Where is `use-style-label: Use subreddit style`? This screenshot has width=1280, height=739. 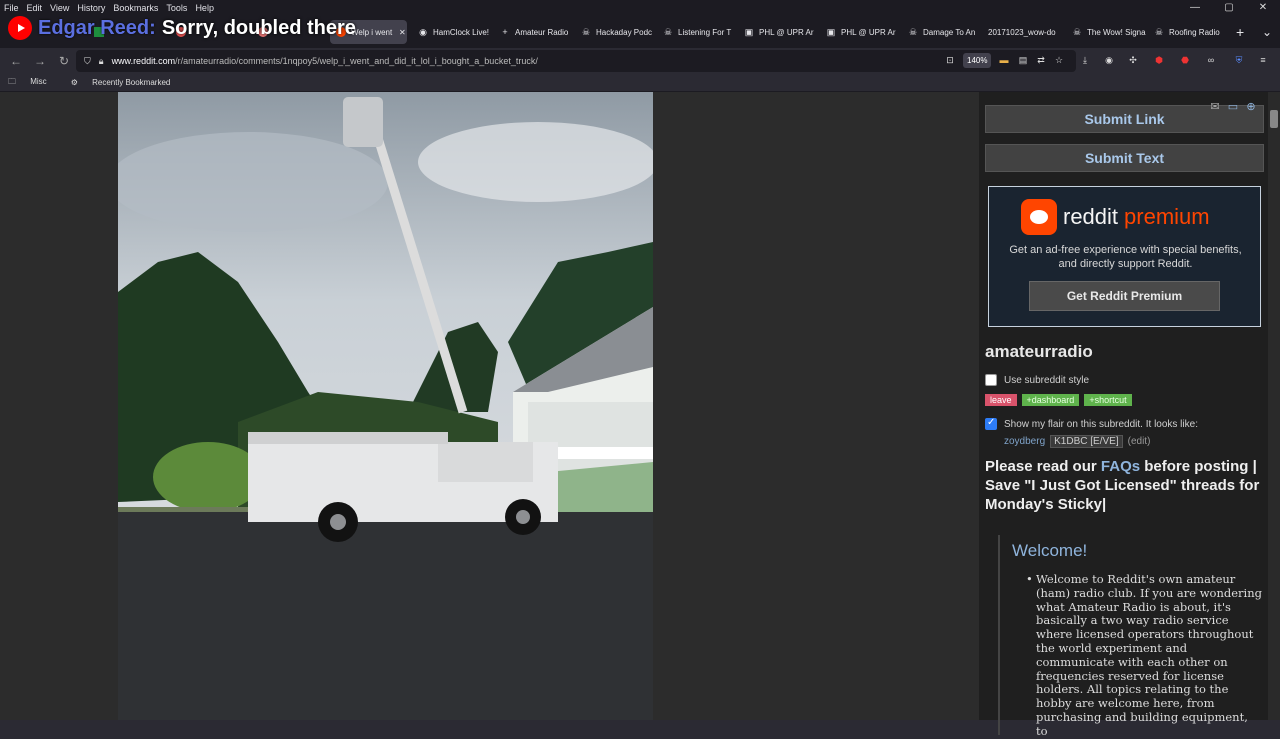
use-style-label: Use subreddit style is located at coordinates (1047, 380).